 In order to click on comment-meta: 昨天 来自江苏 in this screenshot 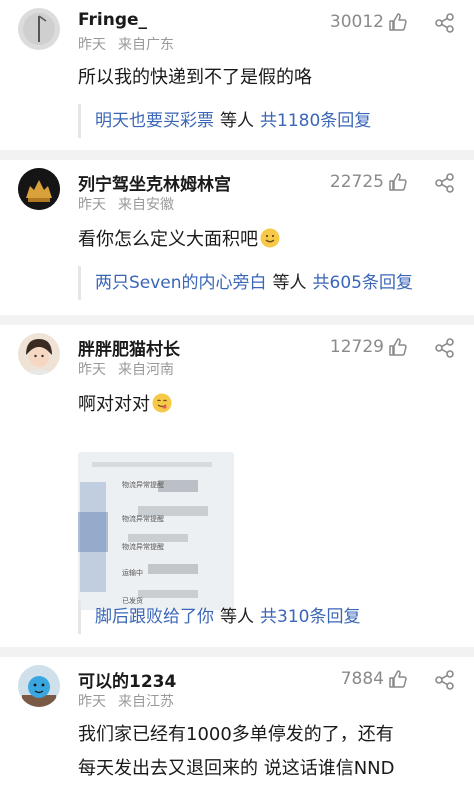, I will do `click(126, 701)`.